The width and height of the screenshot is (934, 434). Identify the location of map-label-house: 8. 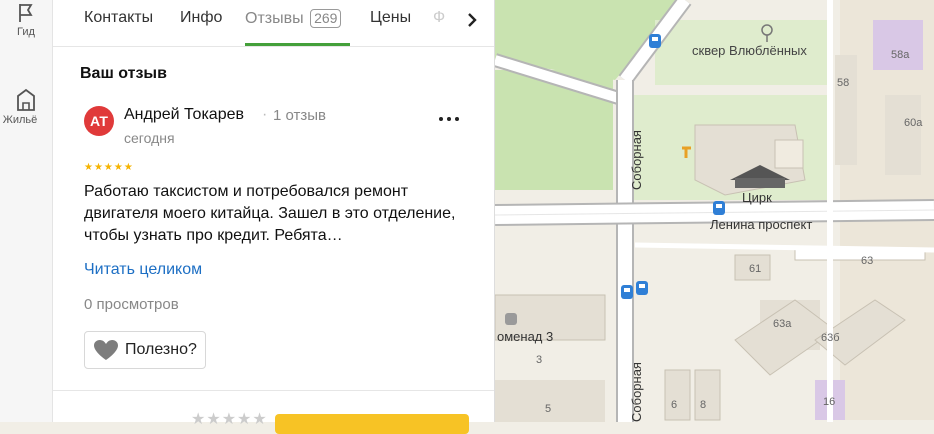
(703, 405).